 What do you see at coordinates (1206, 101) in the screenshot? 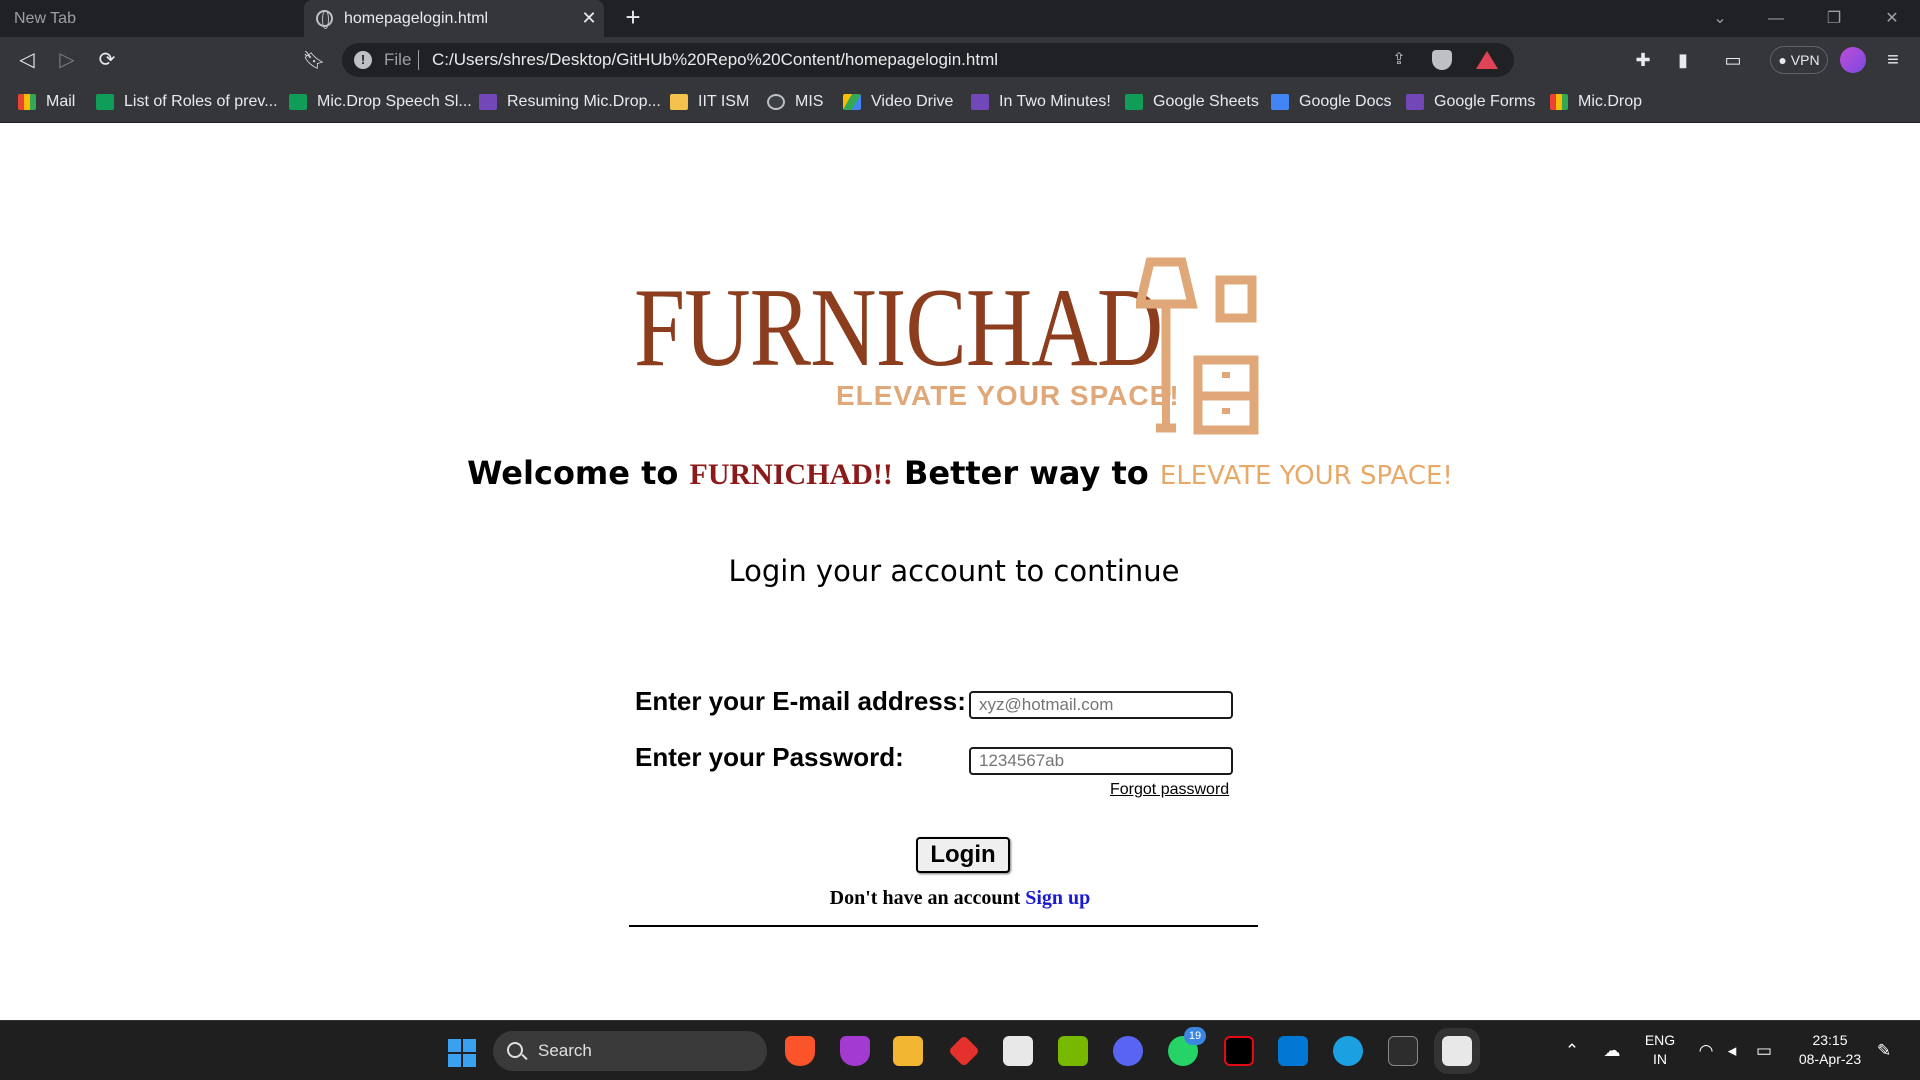
I see `bookmark-label: Google Sheets` at bounding box center [1206, 101].